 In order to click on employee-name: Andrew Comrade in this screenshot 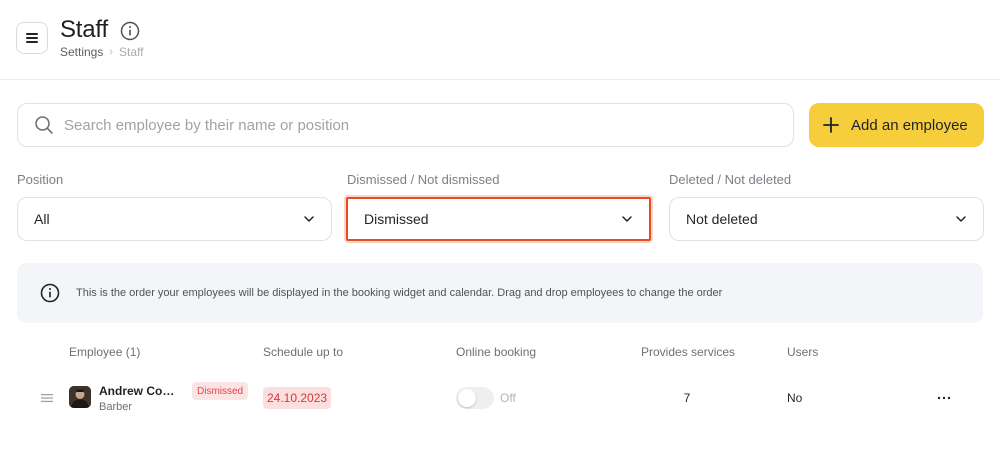, I will do `click(141, 391)`.